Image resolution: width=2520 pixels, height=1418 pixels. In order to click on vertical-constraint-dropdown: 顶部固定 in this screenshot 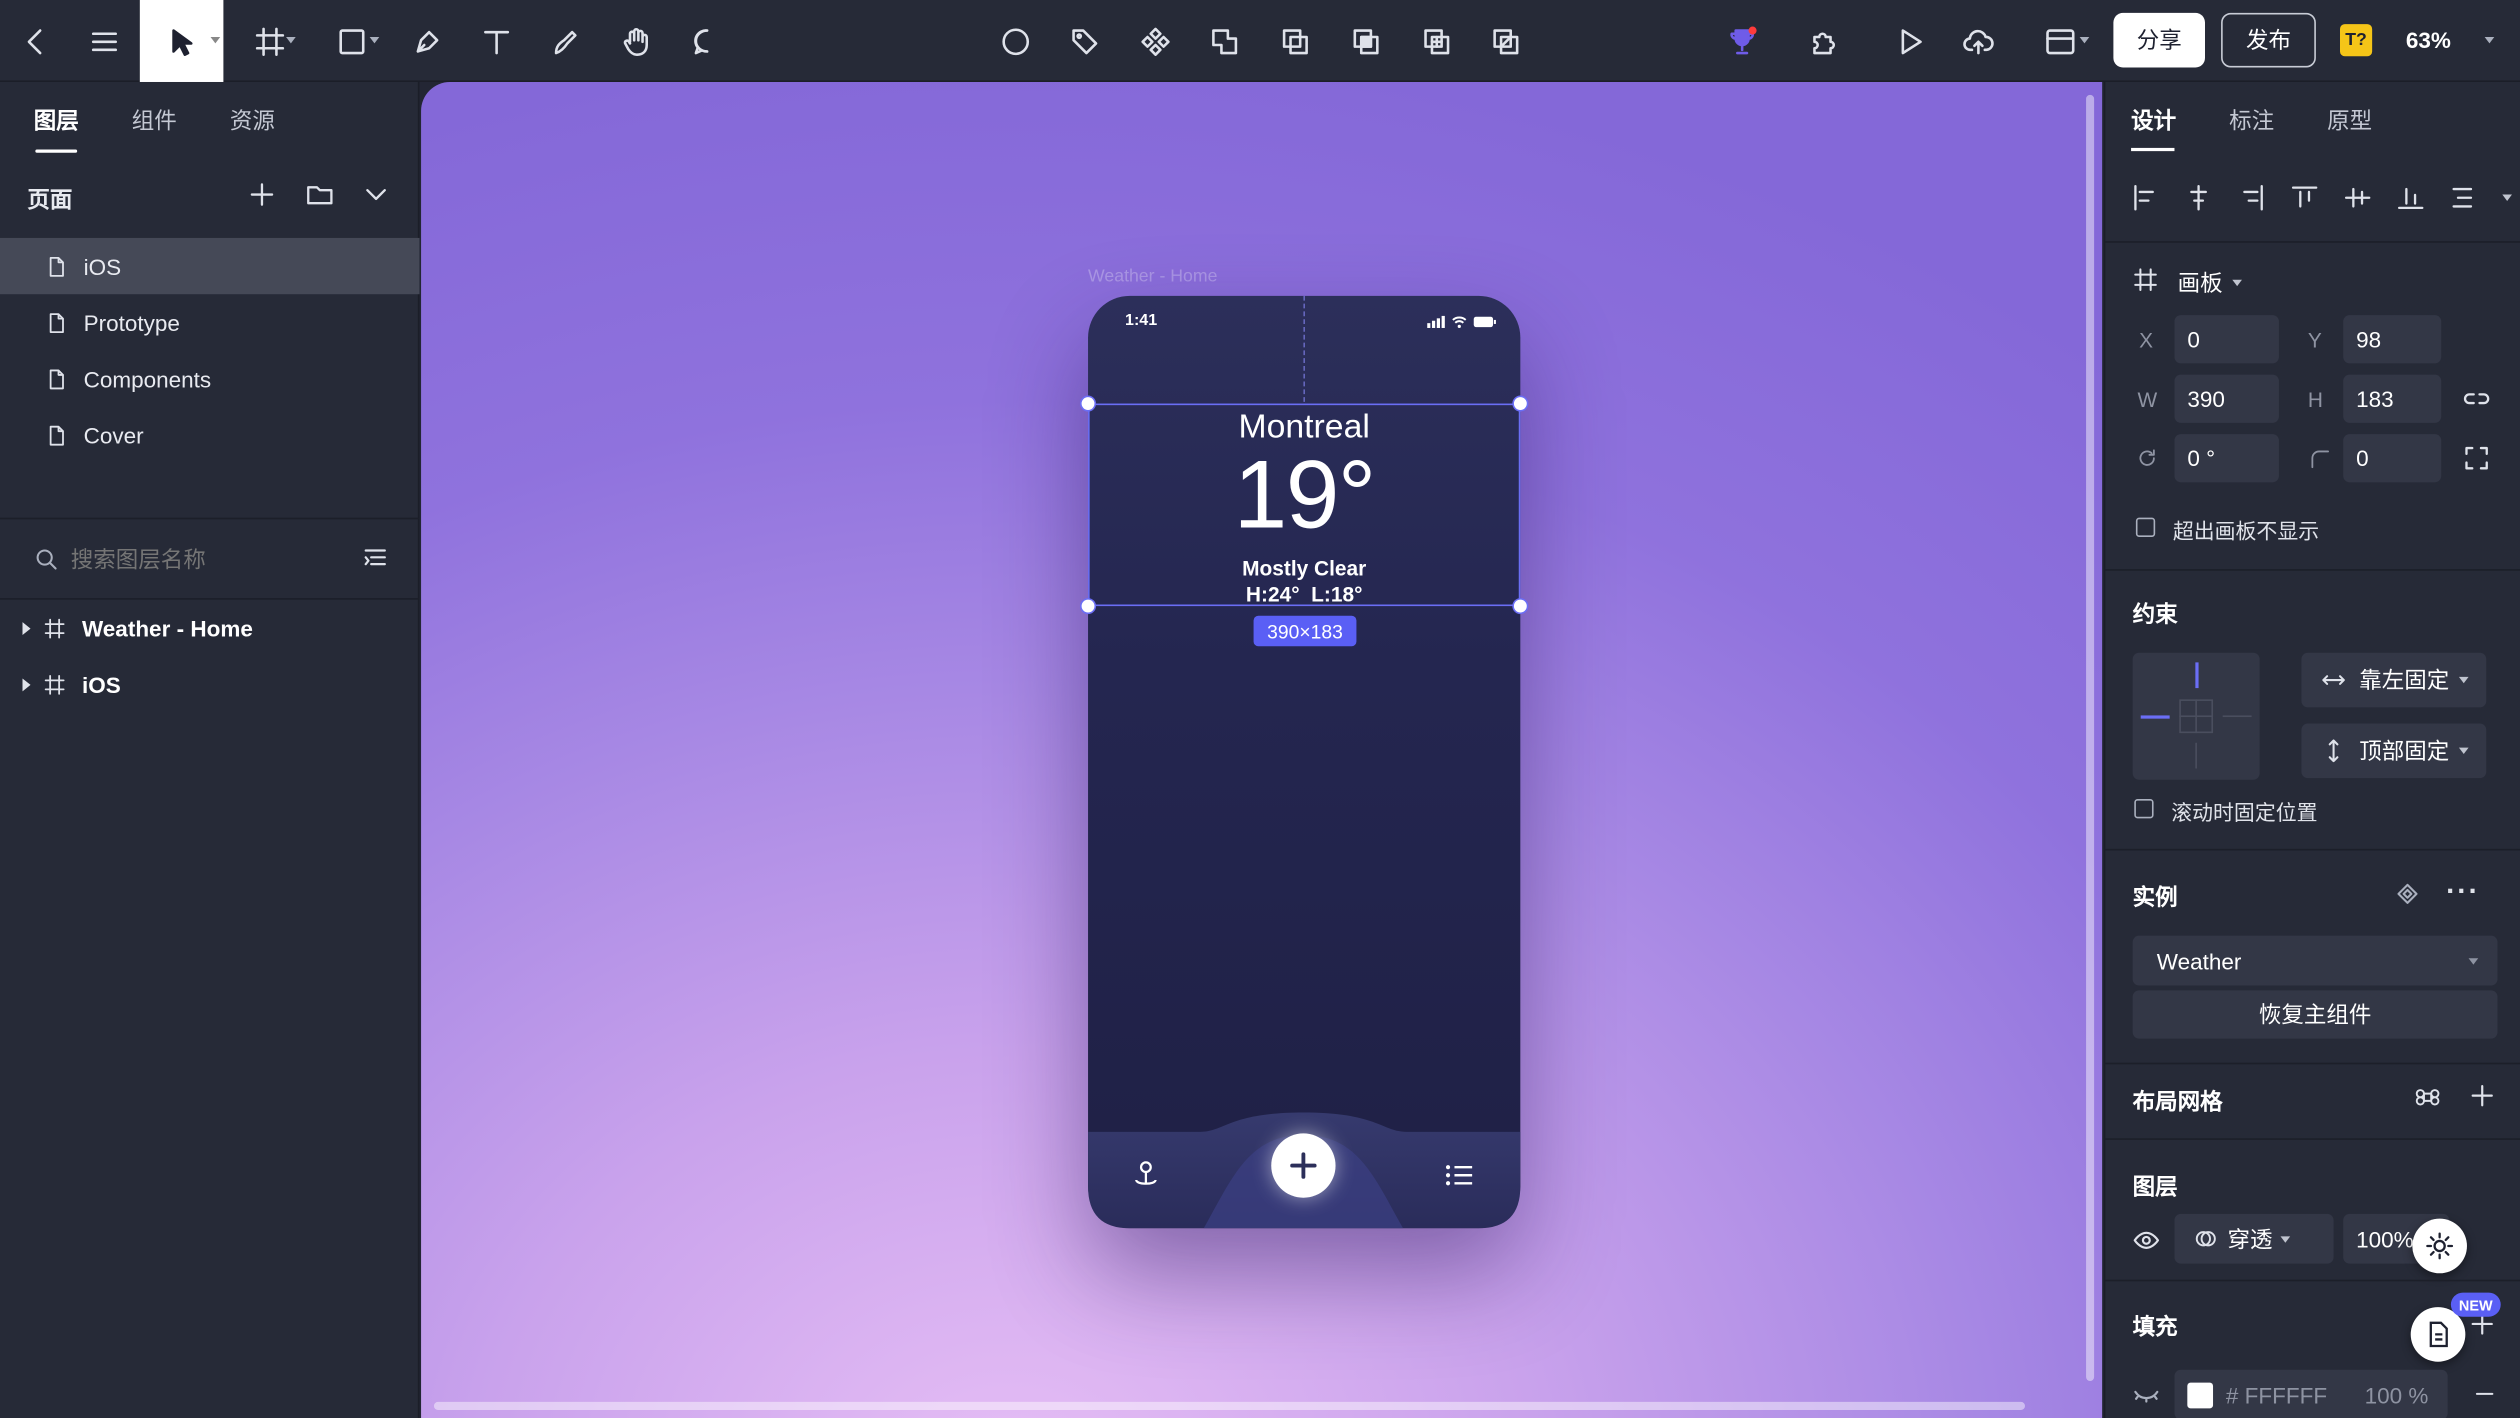, I will do `click(2394, 751)`.